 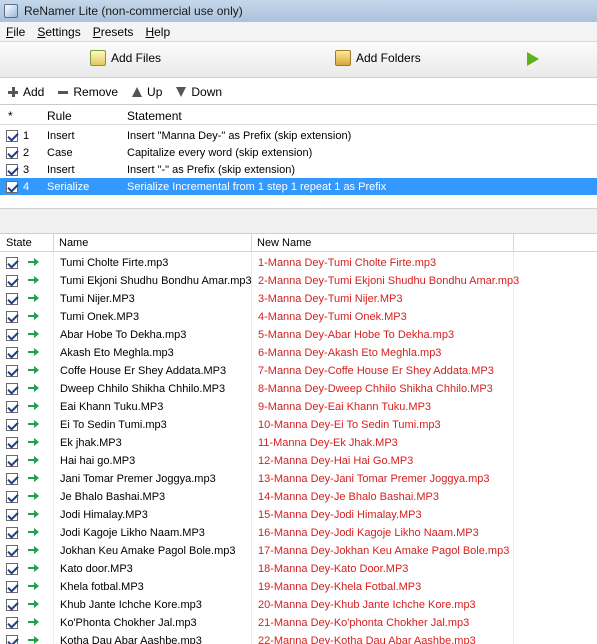 What do you see at coordinates (19, 243) in the screenshot?
I see `state-header: State` at bounding box center [19, 243].